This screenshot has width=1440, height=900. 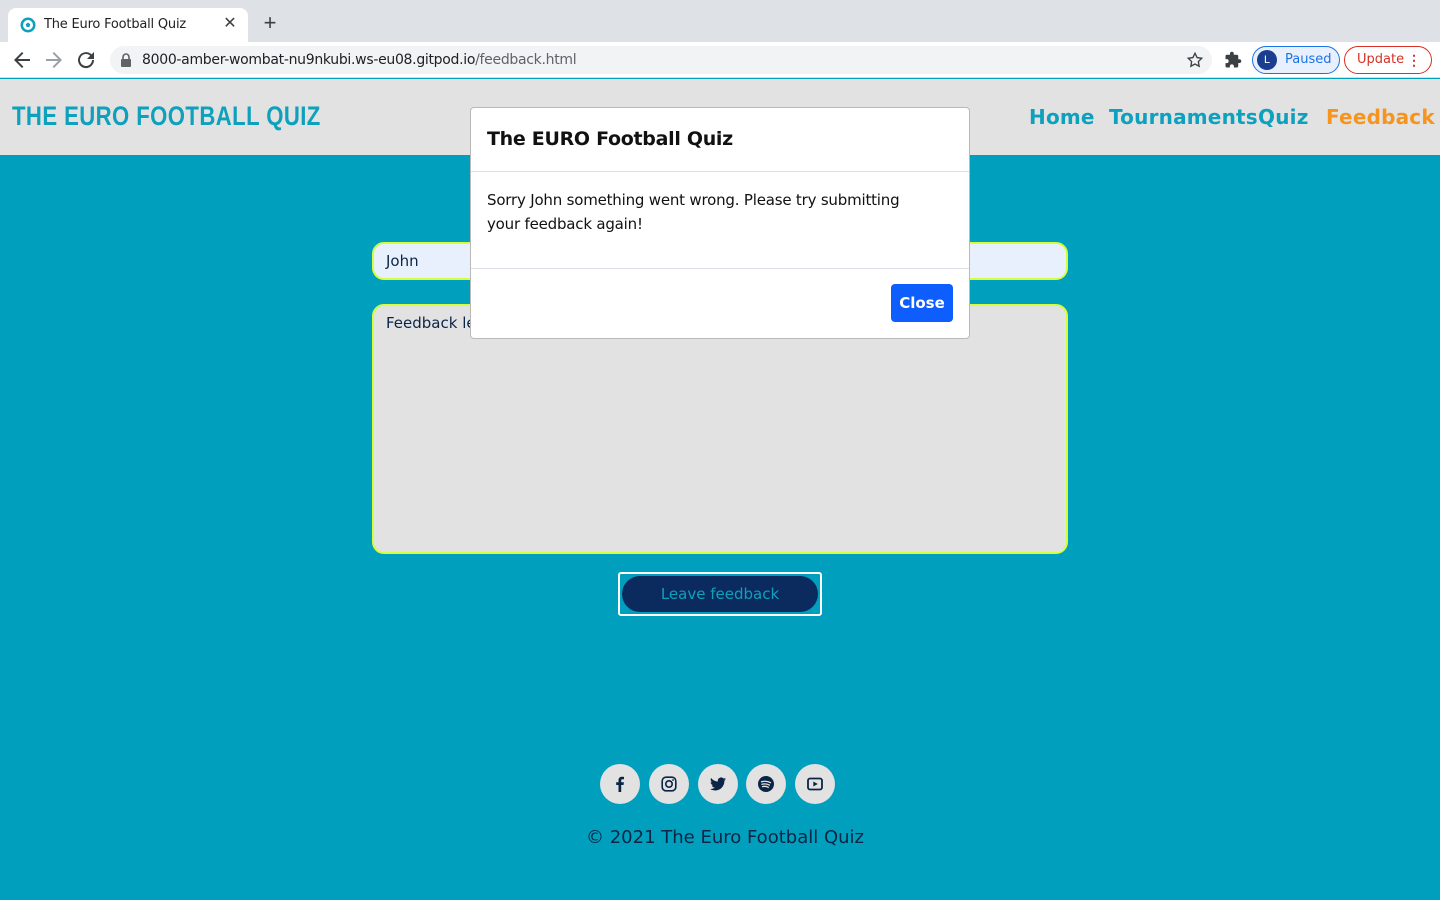 I want to click on nav-quiz: Quiz, so click(x=1283, y=117).